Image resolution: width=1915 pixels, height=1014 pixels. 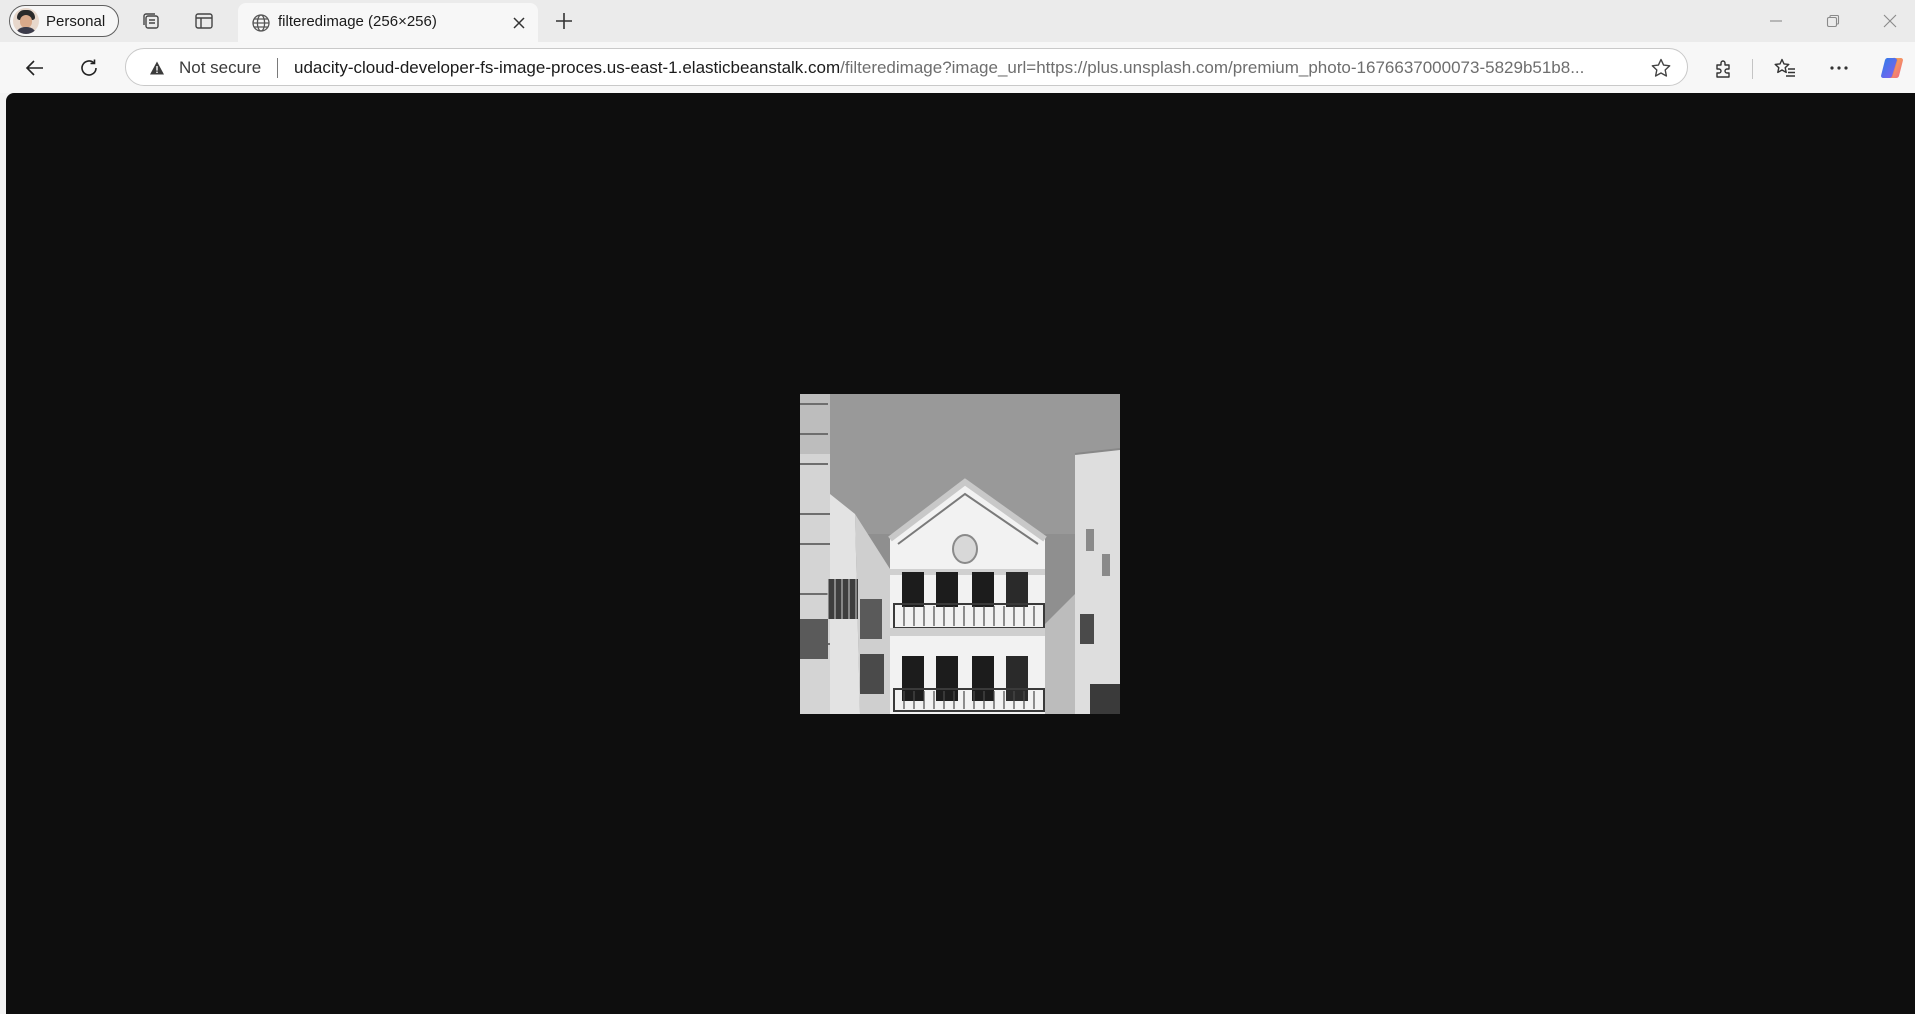 I want to click on tab-close-icon, so click(x=519, y=23).